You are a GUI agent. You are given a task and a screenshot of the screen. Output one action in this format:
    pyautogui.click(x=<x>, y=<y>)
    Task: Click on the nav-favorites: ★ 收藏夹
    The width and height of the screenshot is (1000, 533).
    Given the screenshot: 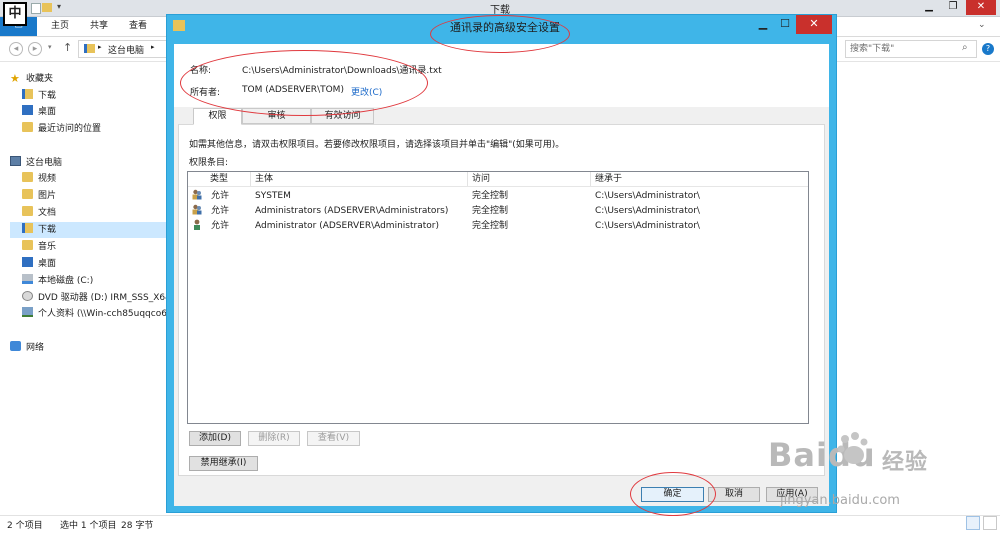 What is the action you would take?
    pyautogui.click(x=31, y=79)
    